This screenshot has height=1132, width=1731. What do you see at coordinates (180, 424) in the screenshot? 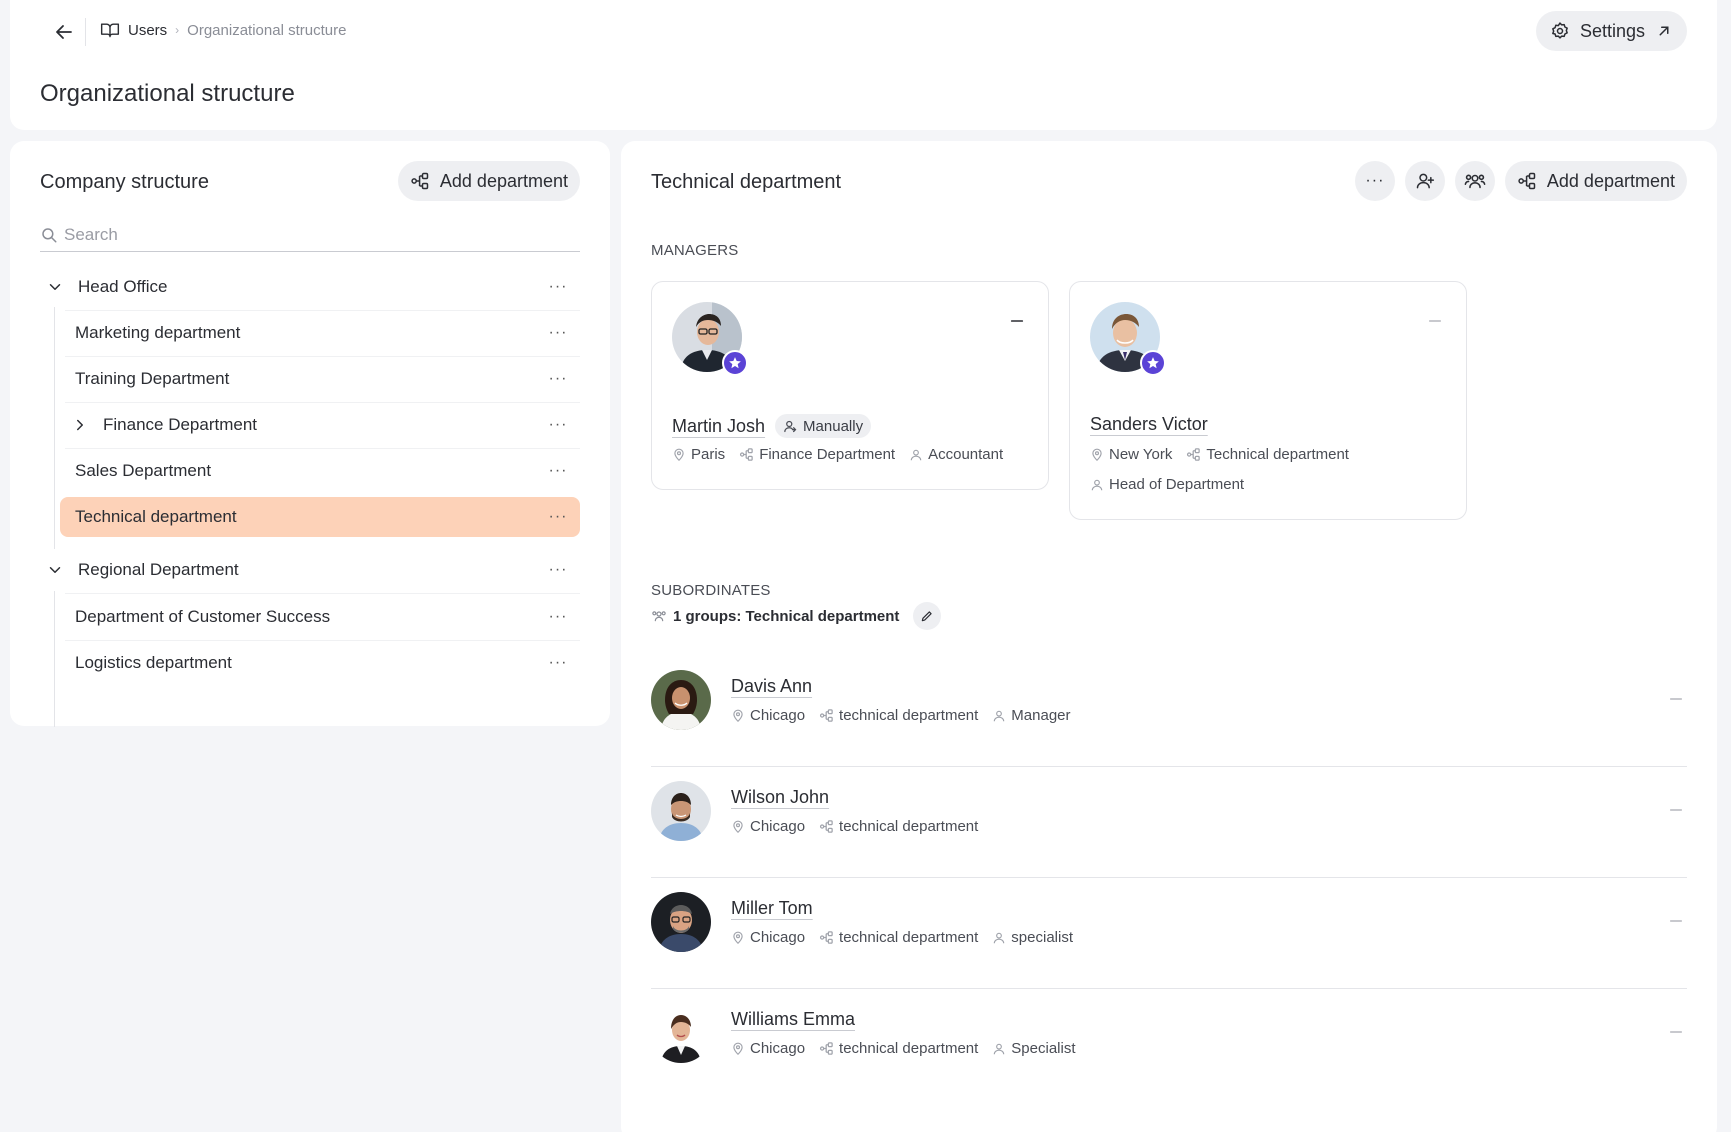
I see `tree-item-label: Finance Department` at bounding box center [180, 424].